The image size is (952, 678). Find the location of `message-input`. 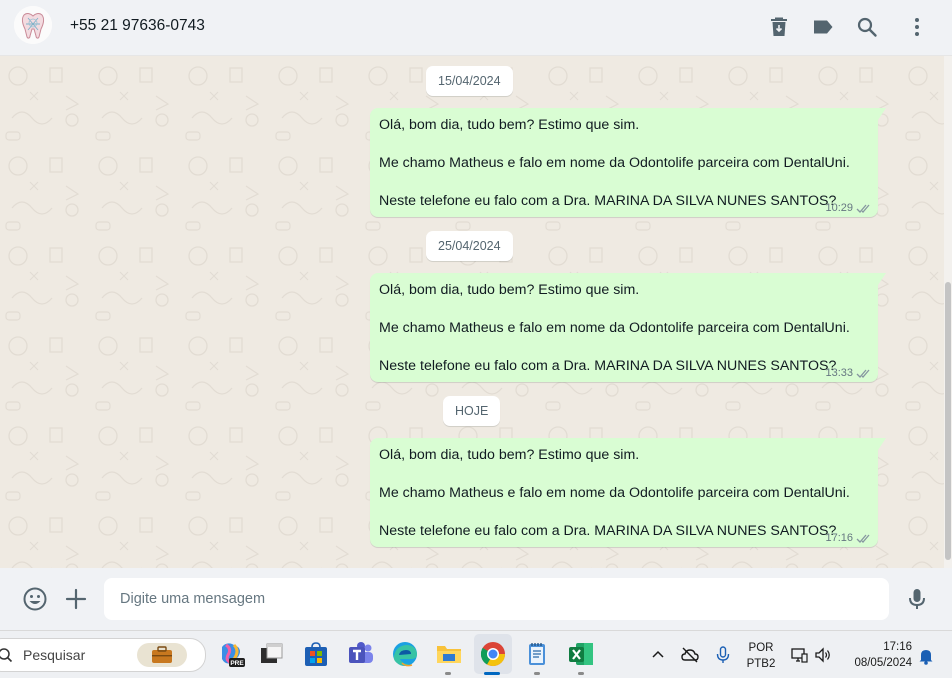

message-input is located at coordinates (496, 599).